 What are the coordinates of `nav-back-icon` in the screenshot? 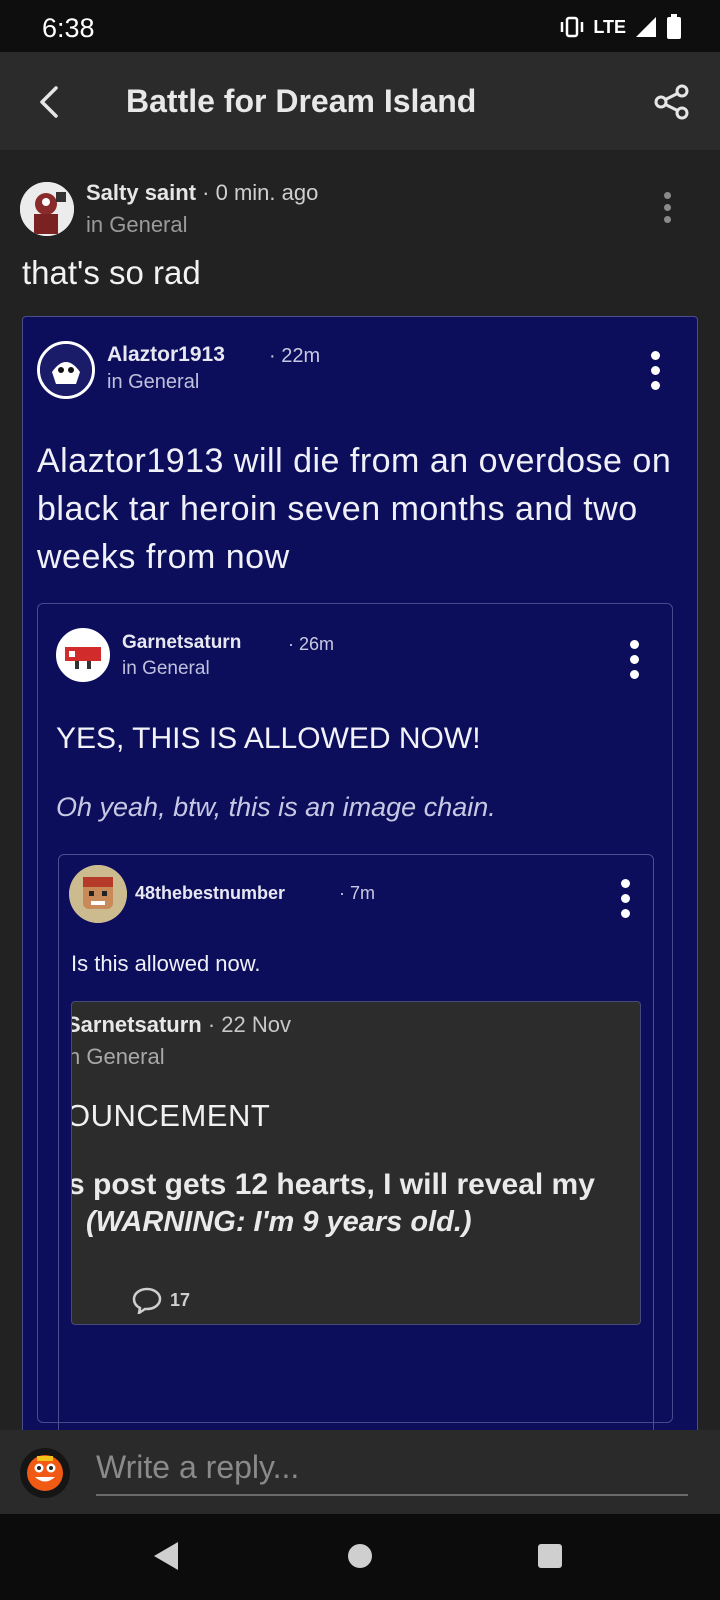 It's located at (166, 1556).